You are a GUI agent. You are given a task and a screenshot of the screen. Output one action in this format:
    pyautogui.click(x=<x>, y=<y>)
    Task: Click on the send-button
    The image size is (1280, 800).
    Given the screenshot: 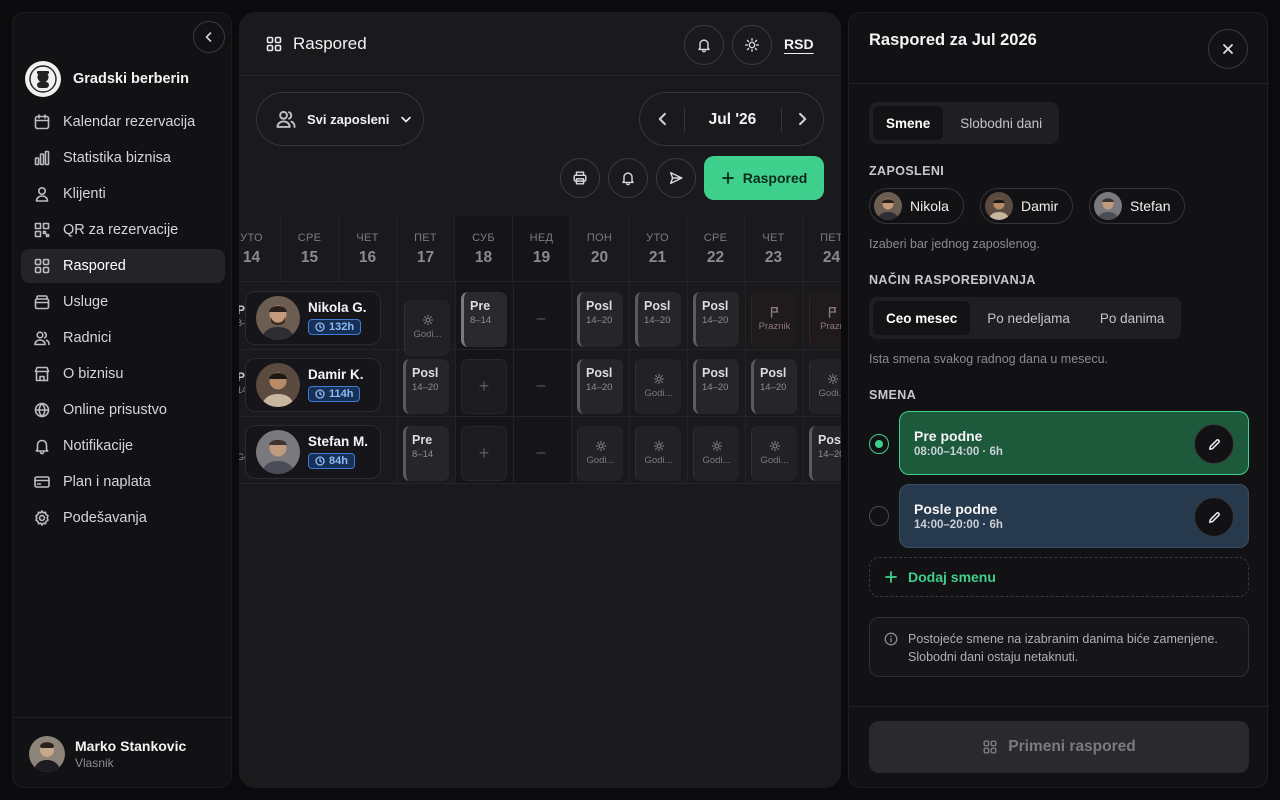 What is the action you would take?
    pyautogui.click(x=676, y=178)
    